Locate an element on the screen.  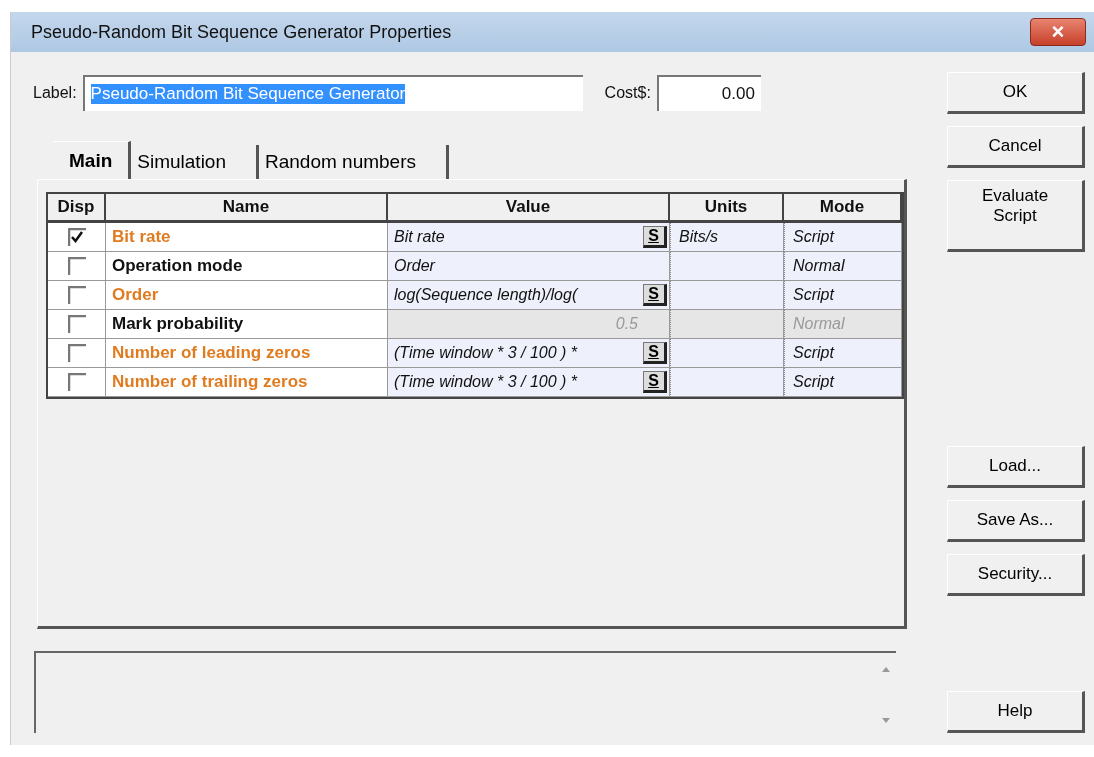
dialog-button: Cancel is located at coordinates (1016, 147).